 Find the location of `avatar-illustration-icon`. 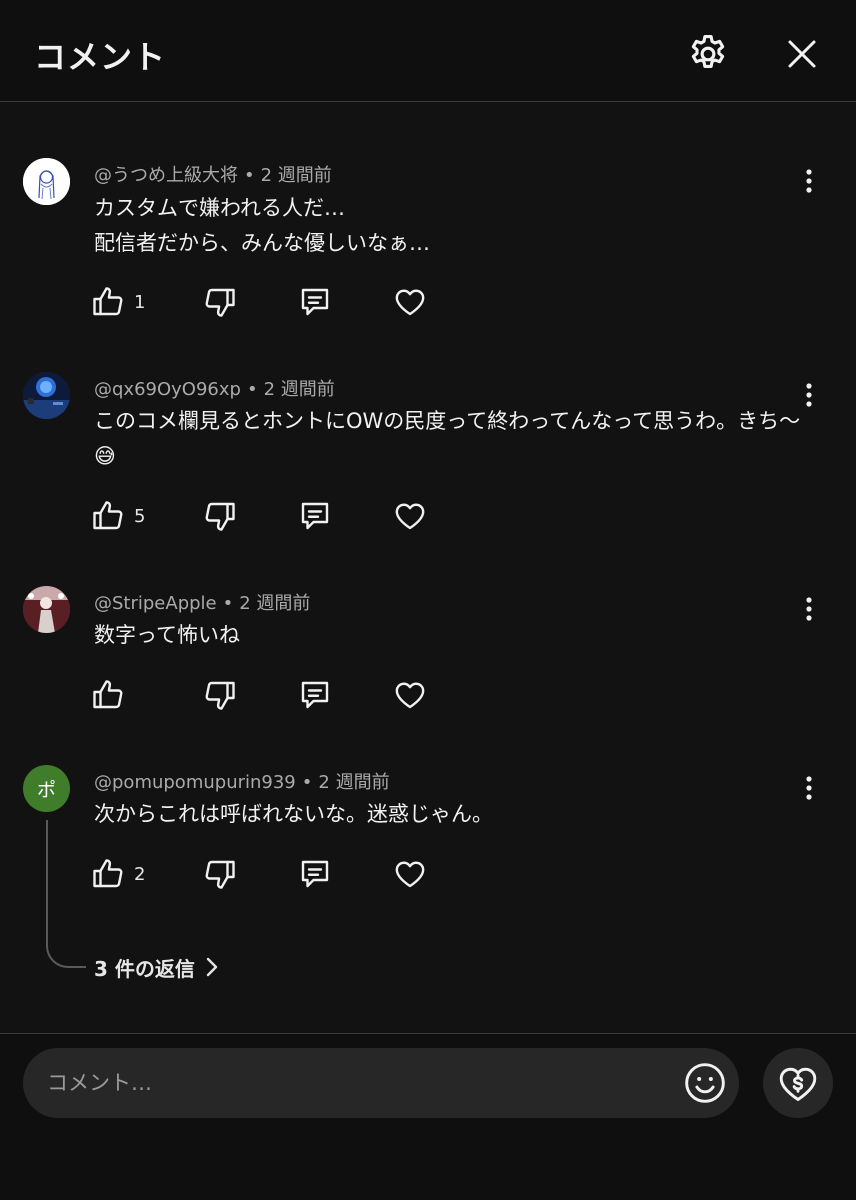

avatar-illustration-icon is located at coordinates (46, 181).